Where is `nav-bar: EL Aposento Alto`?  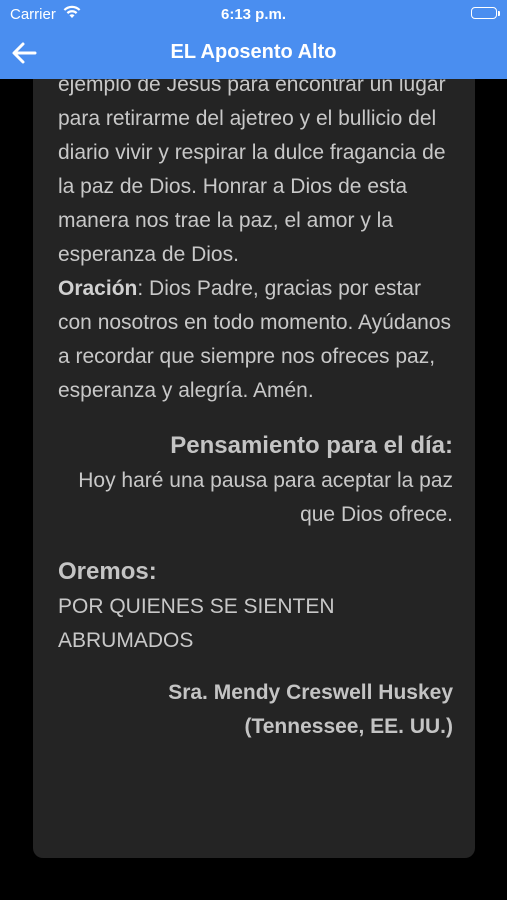 nav-bar: EL Aposento Alto is located at coordinates (253, 53).